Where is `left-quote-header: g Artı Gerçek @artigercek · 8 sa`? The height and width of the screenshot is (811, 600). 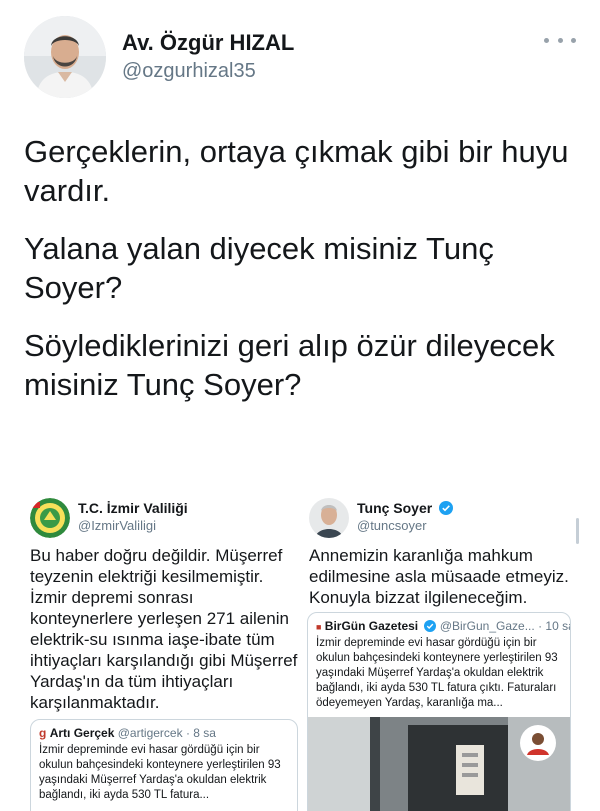 left-quote-header: g Artı Gerçek @artigercek · 8 sa is located at coordinates (127, 733).